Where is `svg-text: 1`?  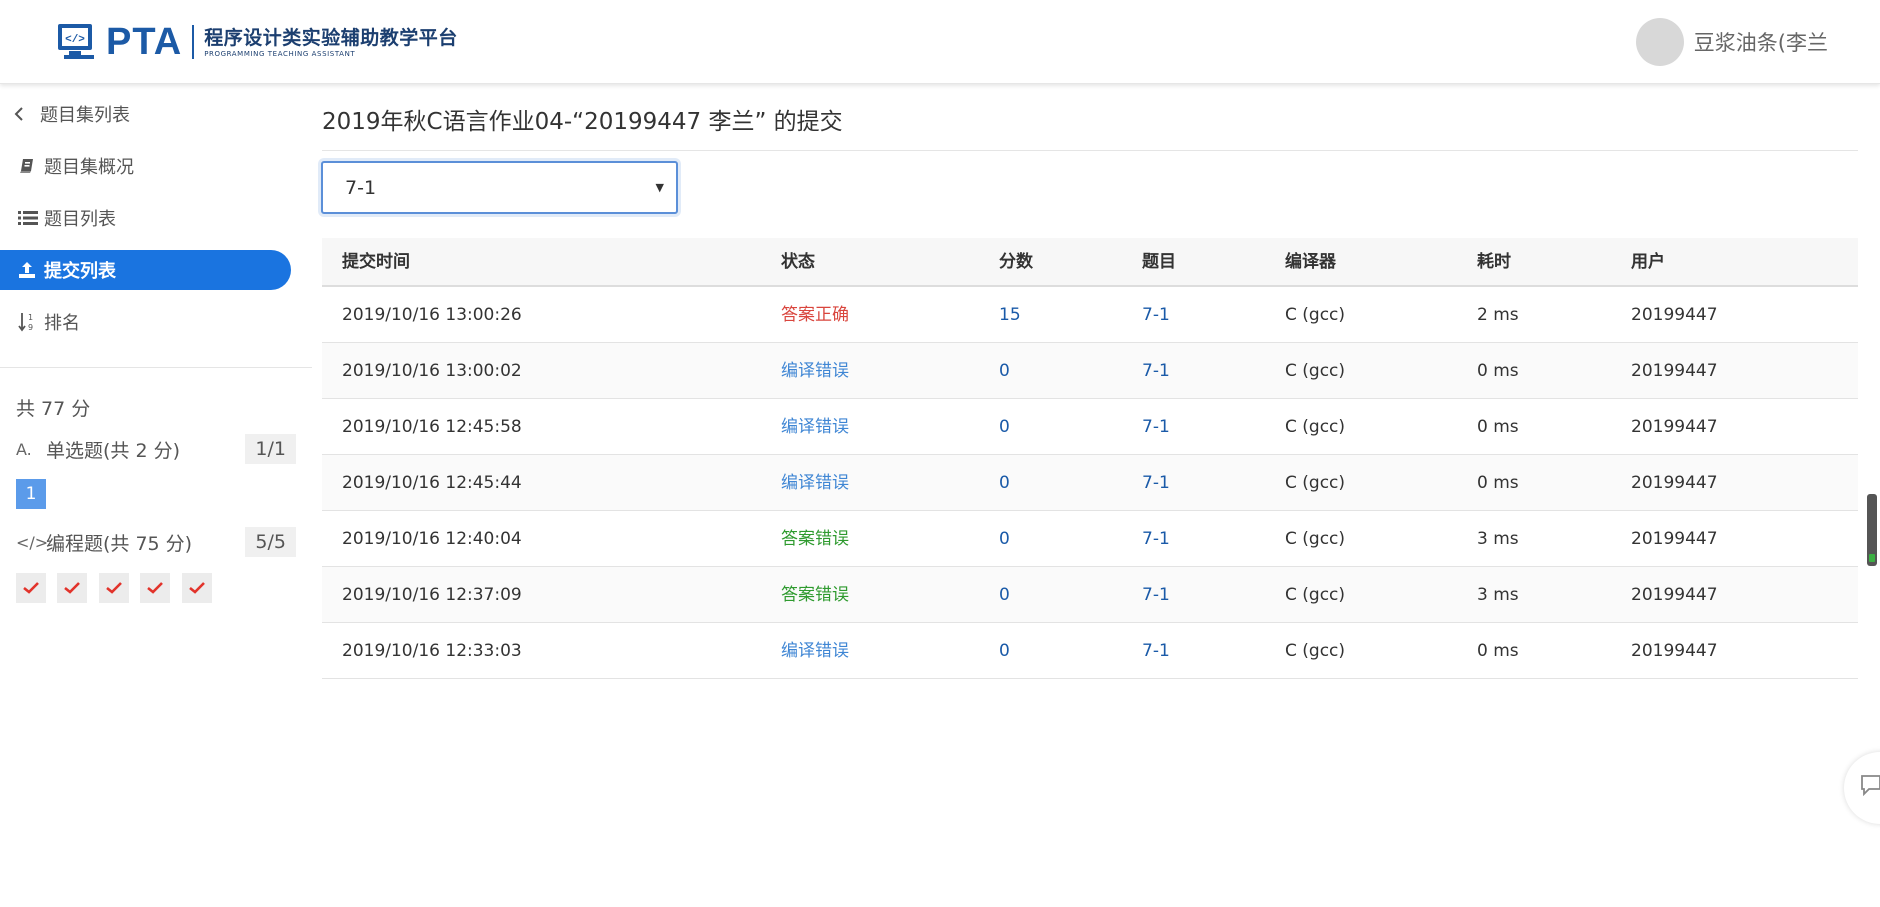 svg-text: 1 is located at coordinates (30, 317).